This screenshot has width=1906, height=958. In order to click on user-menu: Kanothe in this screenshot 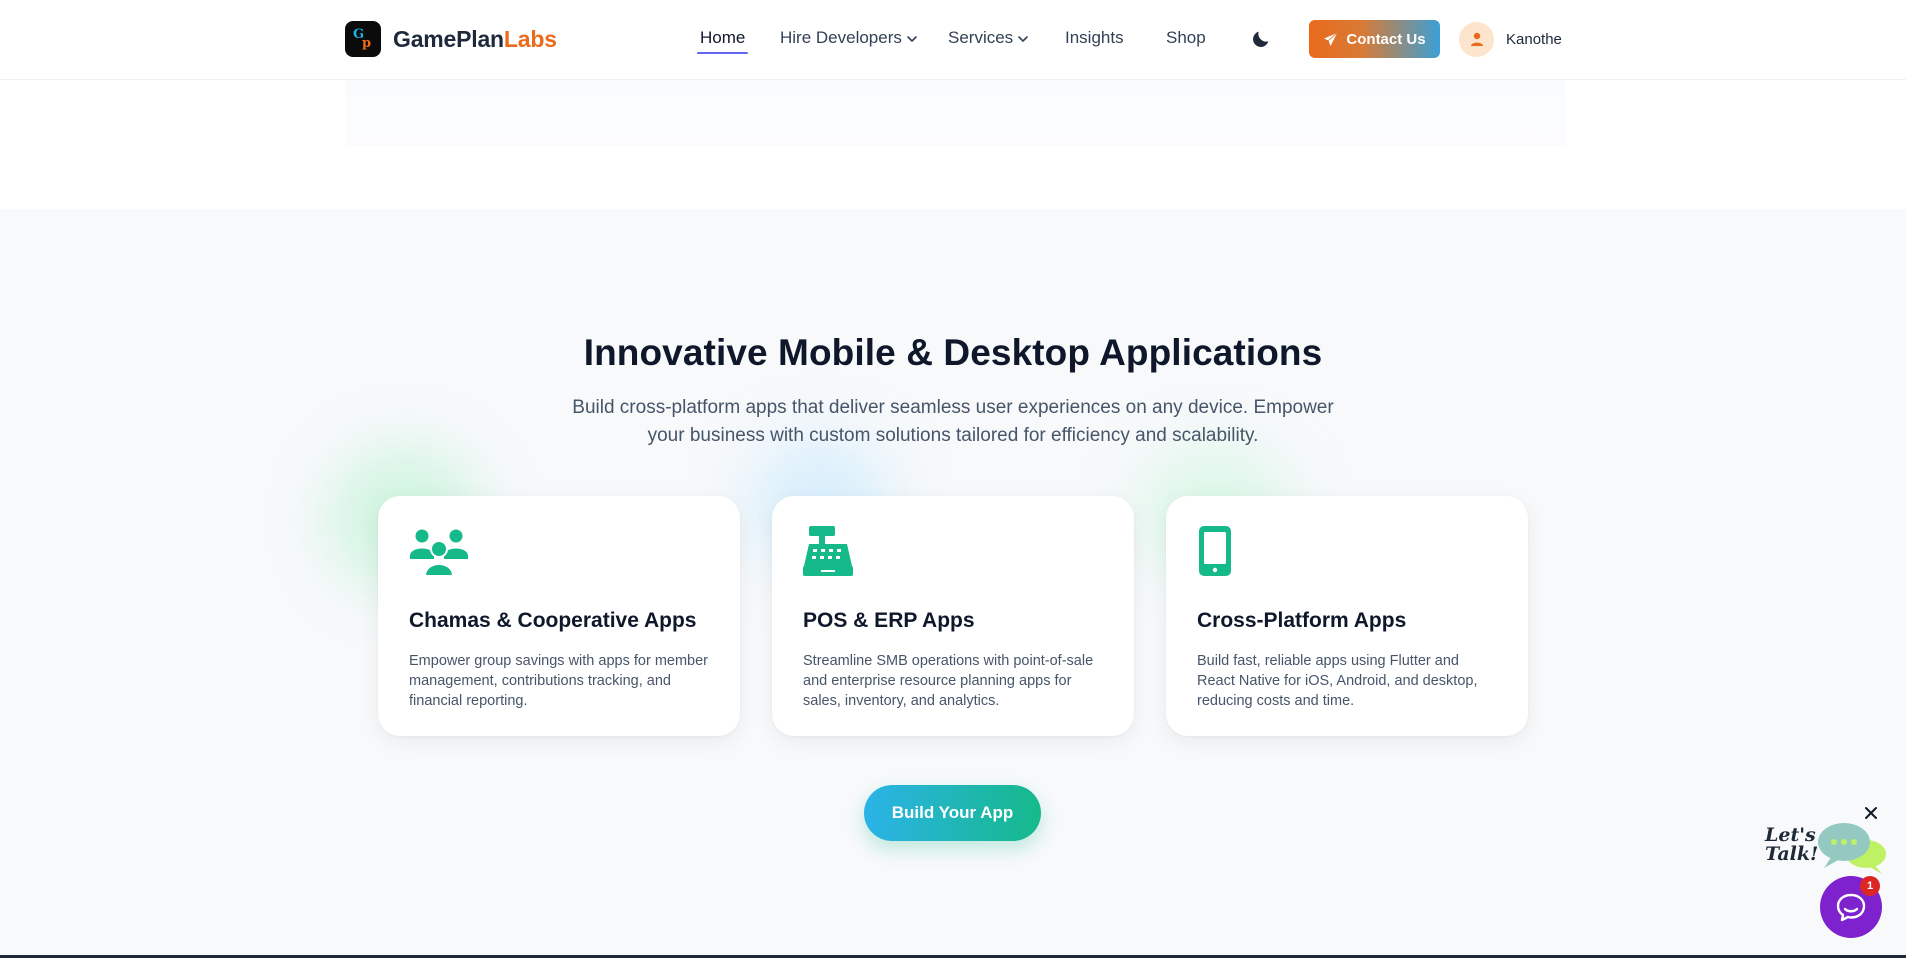, I will do `click(1510, 39)`.